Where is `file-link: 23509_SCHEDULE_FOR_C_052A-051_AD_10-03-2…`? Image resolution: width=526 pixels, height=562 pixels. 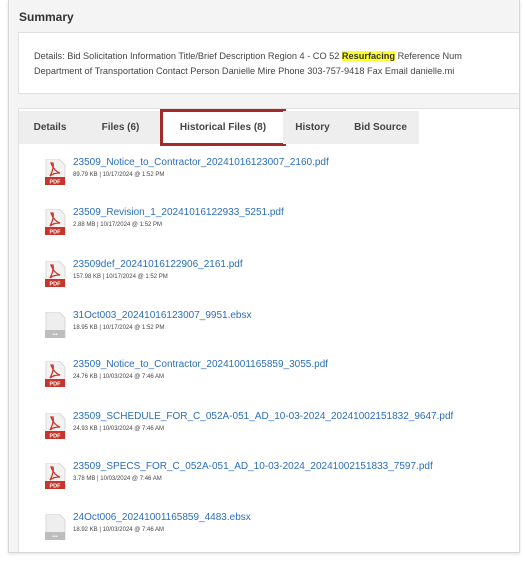 file-link: 23509_SCHEDULE_FOR_C_052A-051_AD_10-03-2… is located at coordinates (263, 416).